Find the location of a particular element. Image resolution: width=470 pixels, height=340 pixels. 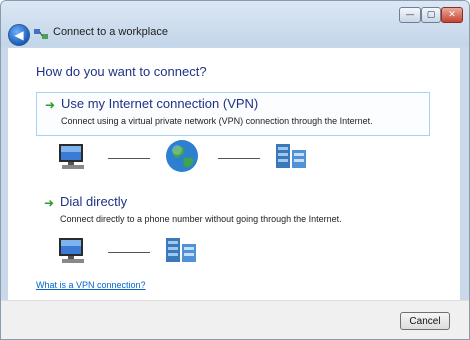

window-title: Connect to a workplace is located at coordinates (110, 32).